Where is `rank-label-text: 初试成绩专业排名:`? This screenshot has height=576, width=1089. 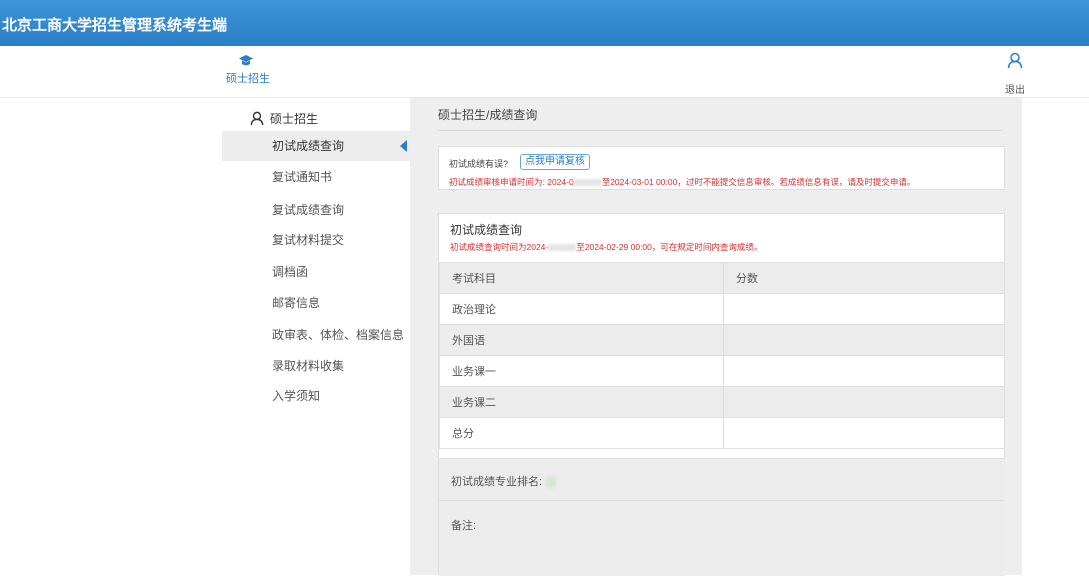 rank-label-text: 初试成绩专业排名: is located at coordinates (497, 482).